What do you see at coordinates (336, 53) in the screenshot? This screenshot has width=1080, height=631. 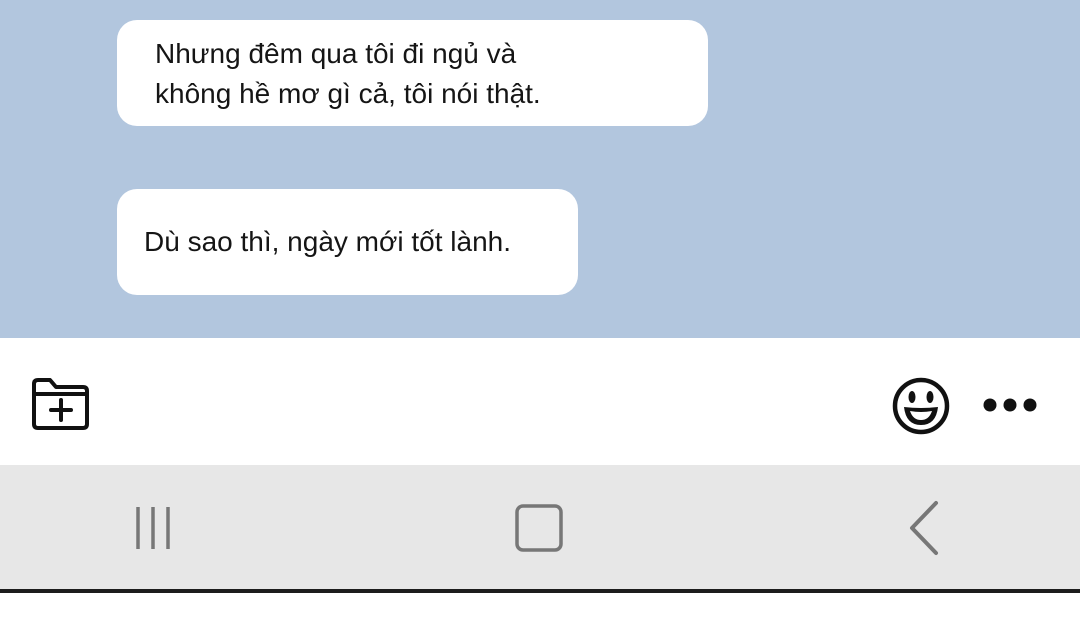 I see `message-text: Nhưng đêm qua tôi đi ngủ và` at bounding box center [336, 53].